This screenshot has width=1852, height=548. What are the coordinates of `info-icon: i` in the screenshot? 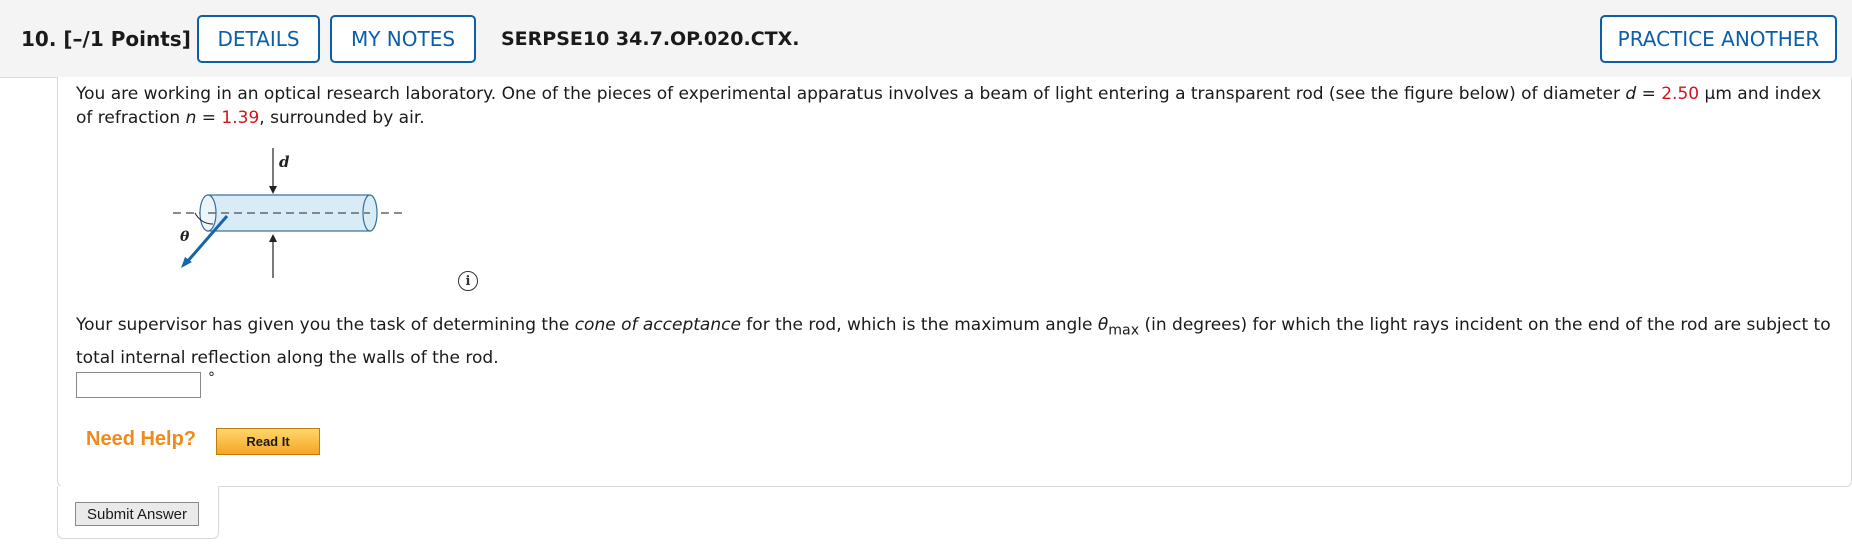 It's located at (468, 281).